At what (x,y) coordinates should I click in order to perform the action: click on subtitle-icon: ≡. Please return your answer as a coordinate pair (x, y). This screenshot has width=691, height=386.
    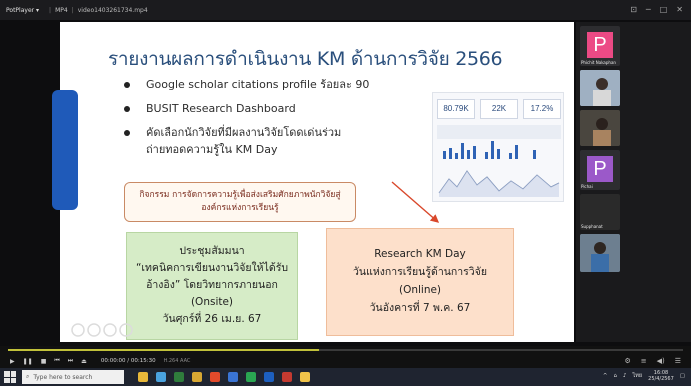
    Looking at the image, I should click on (644, 361).